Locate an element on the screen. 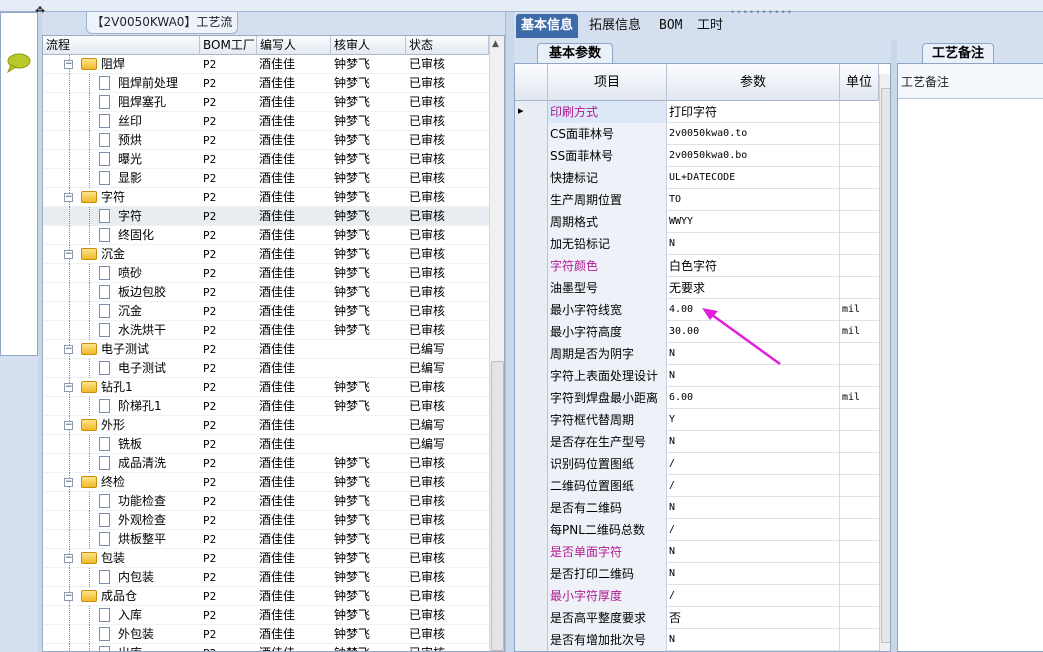 The width and height of the screenshot is (1043, 652). param-row: 最小字符厚度 / is located at coordinates (697, 596).